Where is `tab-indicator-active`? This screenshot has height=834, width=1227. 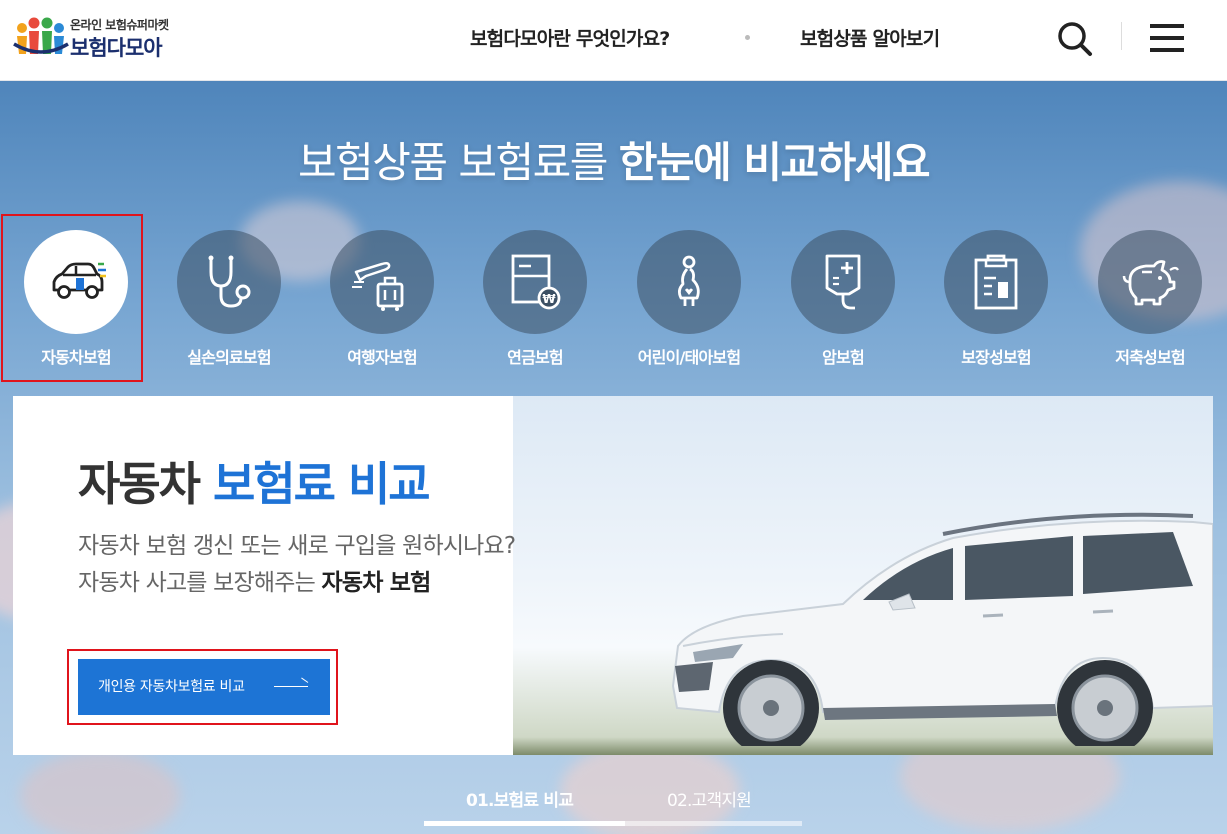
tab-indicator-active is located at coordinates (524, 823).